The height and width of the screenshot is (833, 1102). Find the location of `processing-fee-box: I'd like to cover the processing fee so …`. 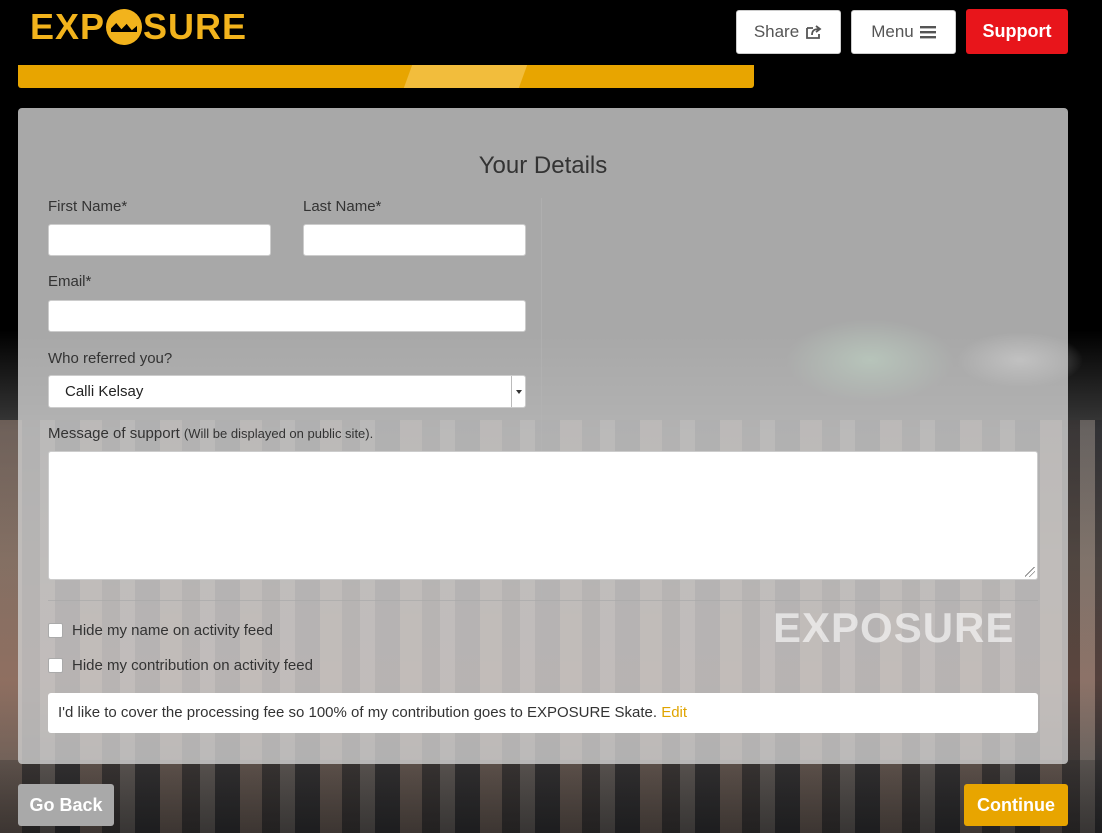

processing-fee-box: I'd like to cover the processing fee so … is located at coordinates (543, 713).